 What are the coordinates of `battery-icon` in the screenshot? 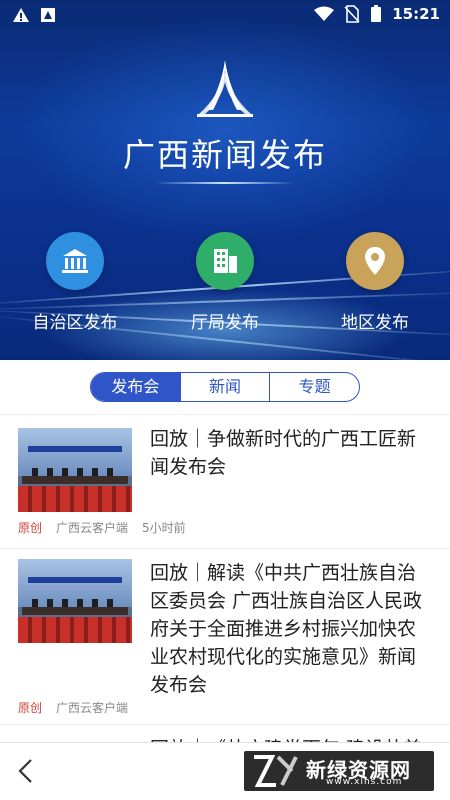 It's located at (376, 13).